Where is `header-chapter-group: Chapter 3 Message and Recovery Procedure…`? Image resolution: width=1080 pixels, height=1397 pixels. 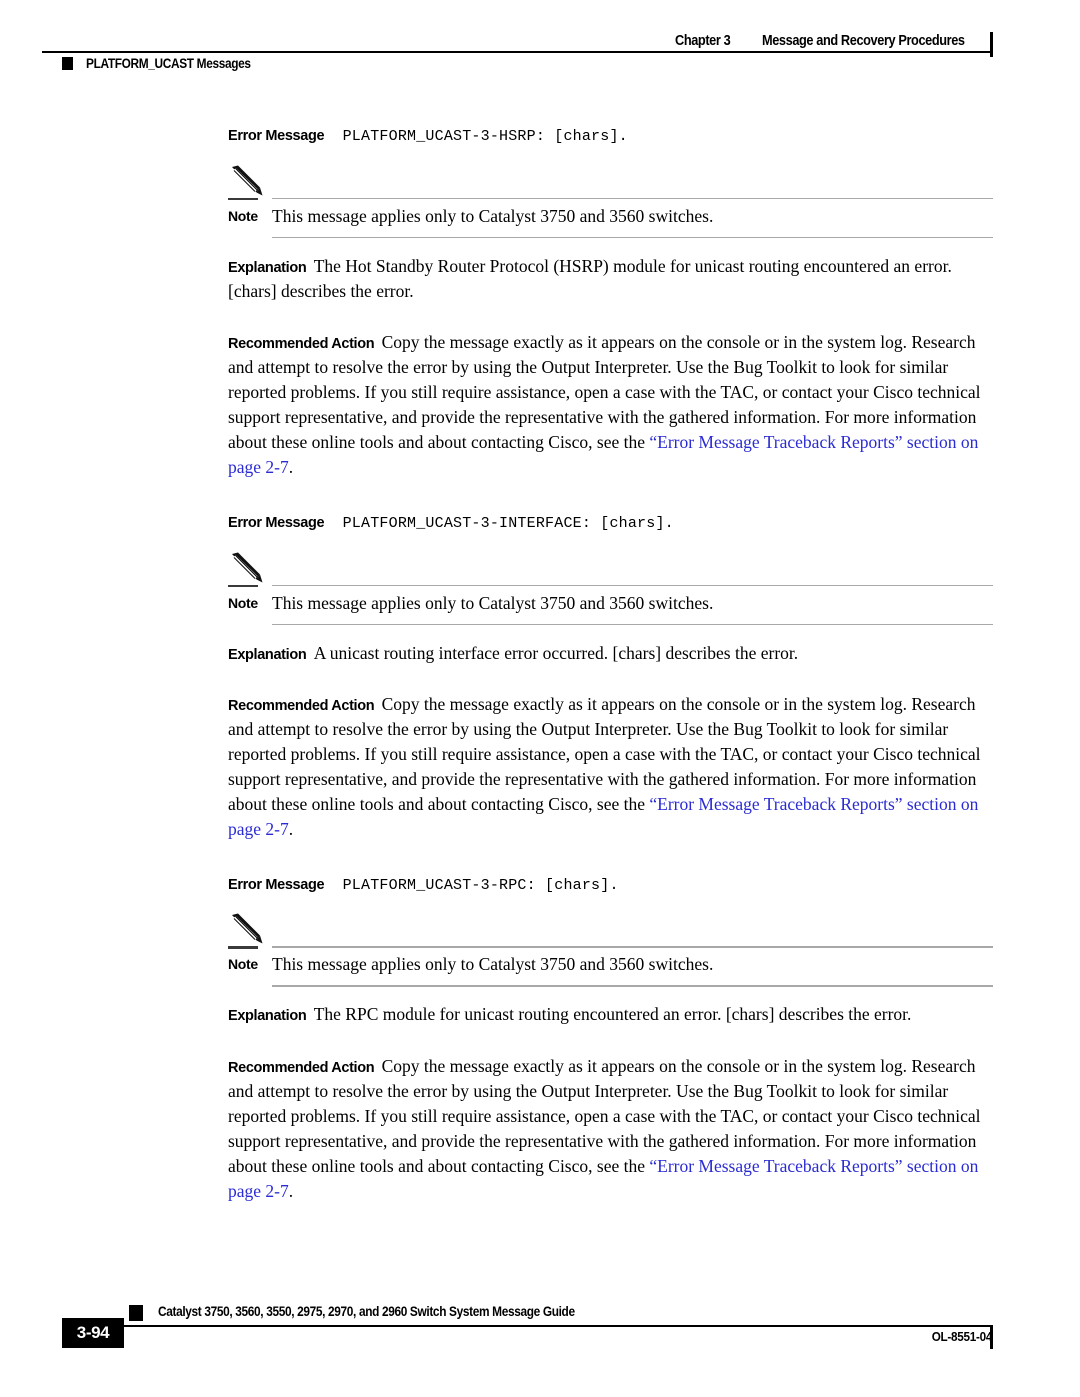
header-chapter-group: Chapter 3 Message and Recovery Procedure… is located at coordinates (833, 41).